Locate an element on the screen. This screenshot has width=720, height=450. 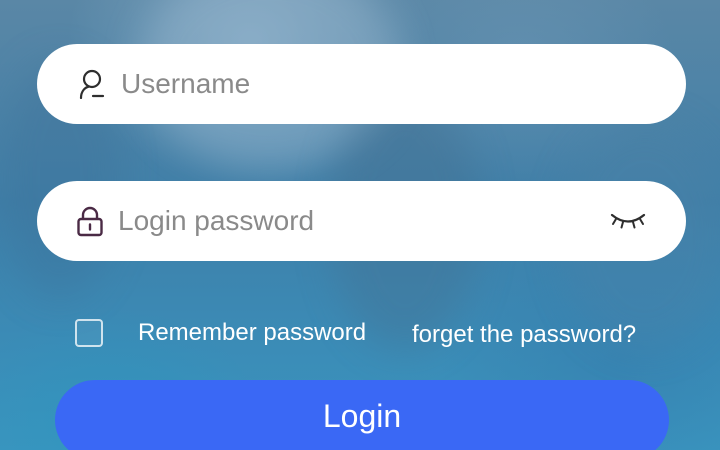
user-icon is located at coordinates (92, 84).